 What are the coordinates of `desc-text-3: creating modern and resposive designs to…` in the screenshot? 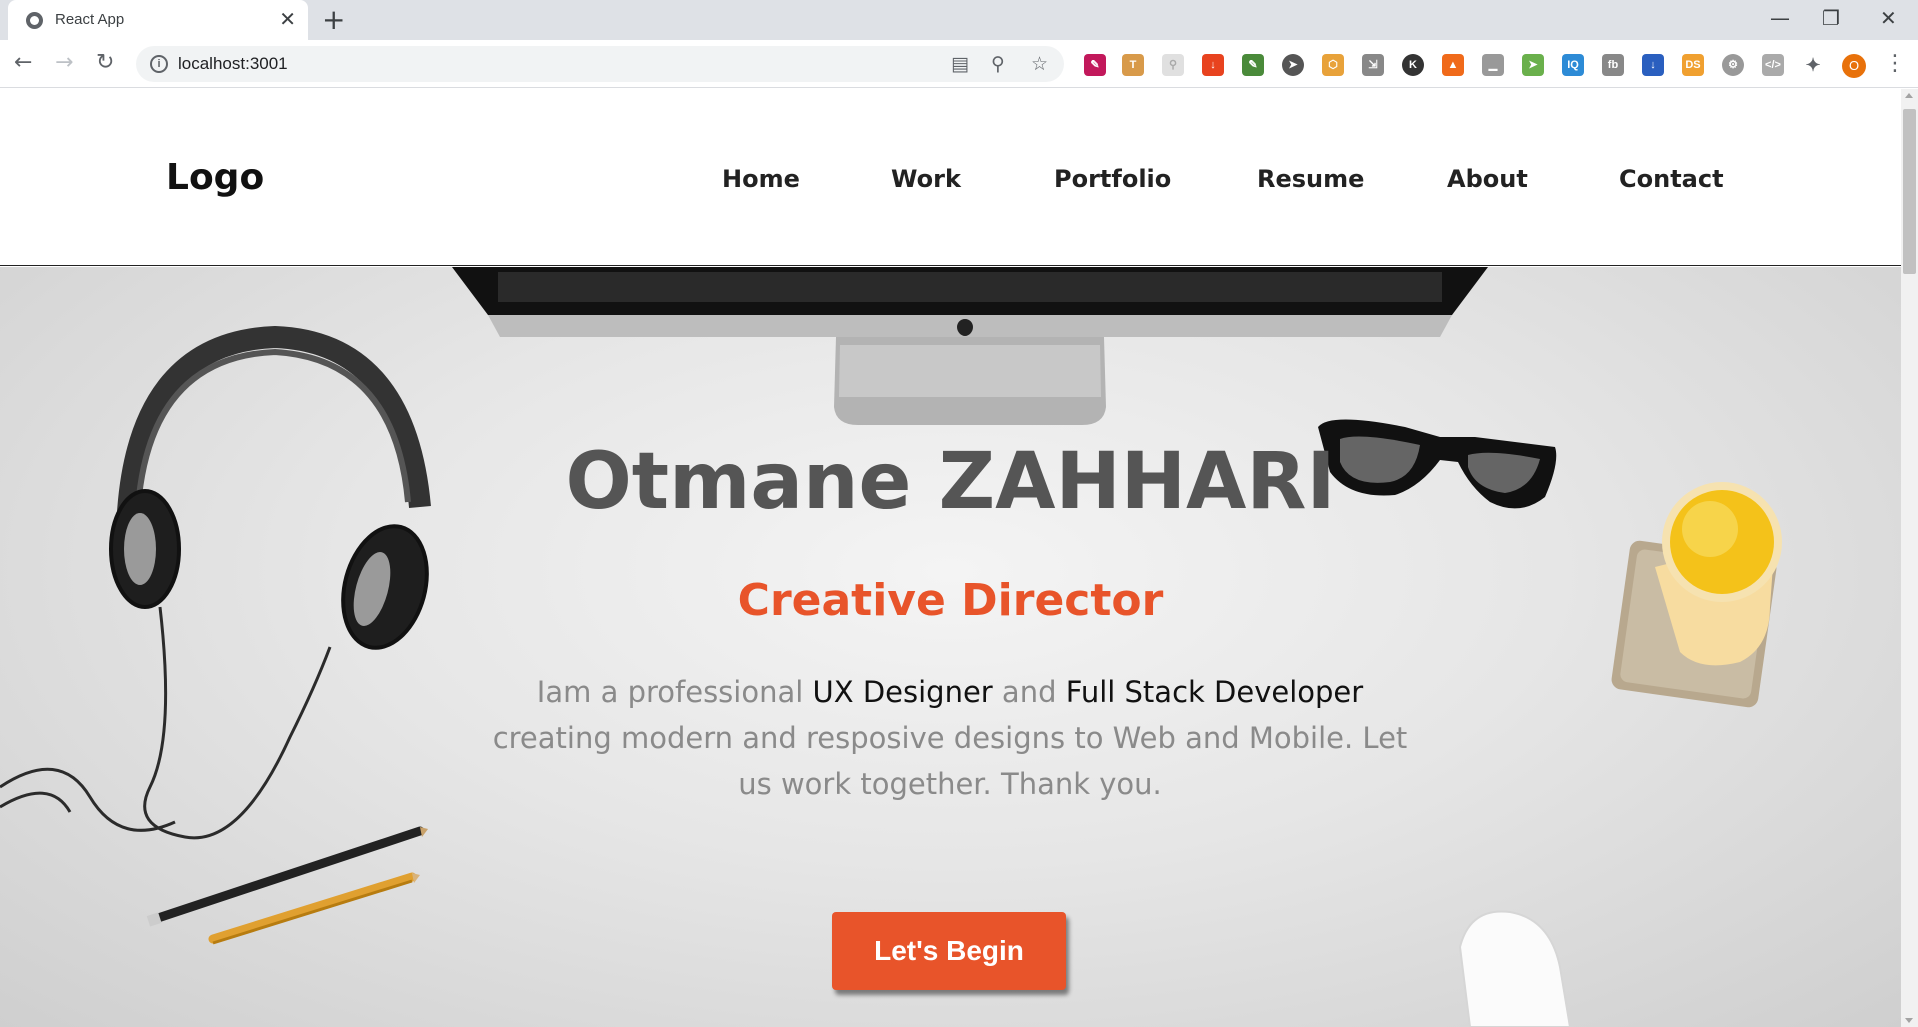 It's located at (950, 761).